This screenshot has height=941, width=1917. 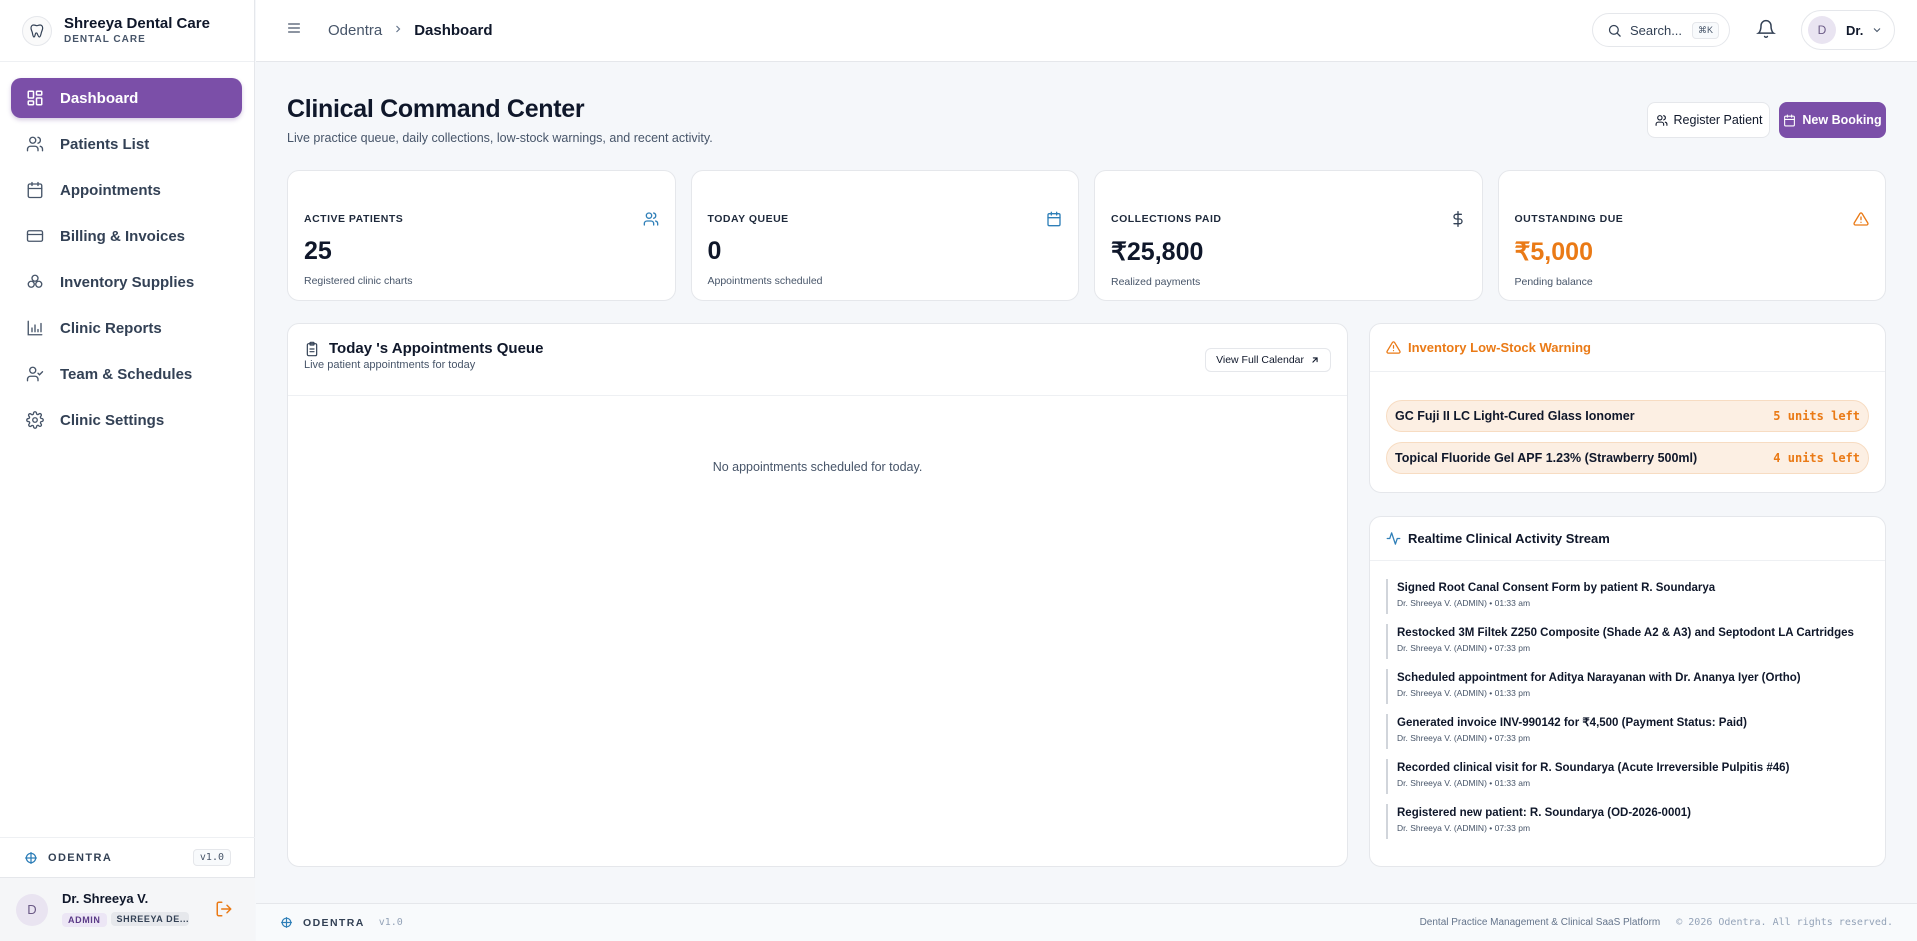 What do you see at coordinates (127, 857) in the screenshot?
I see `version-row: ODENTRA v1.0` at bounding box center [127, 857].